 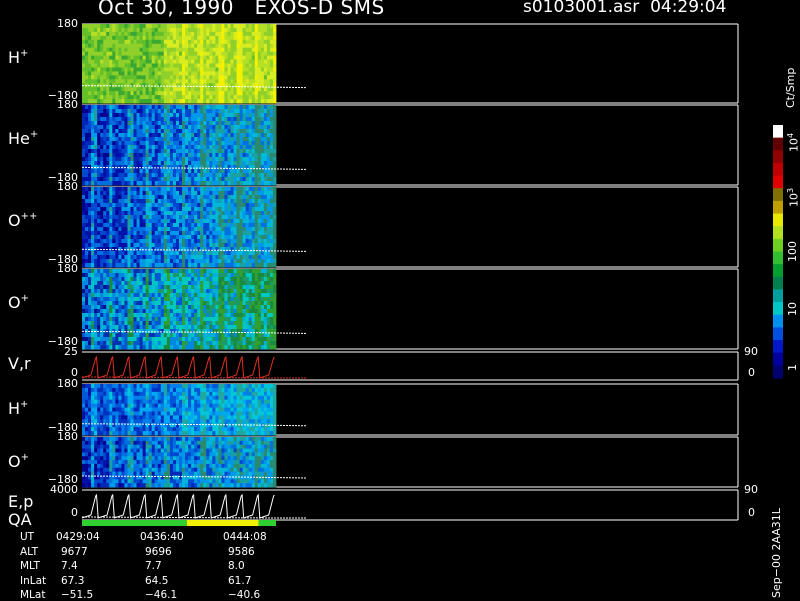 I want to click on tick-top-vr: 25, so click(x=58, y=351).